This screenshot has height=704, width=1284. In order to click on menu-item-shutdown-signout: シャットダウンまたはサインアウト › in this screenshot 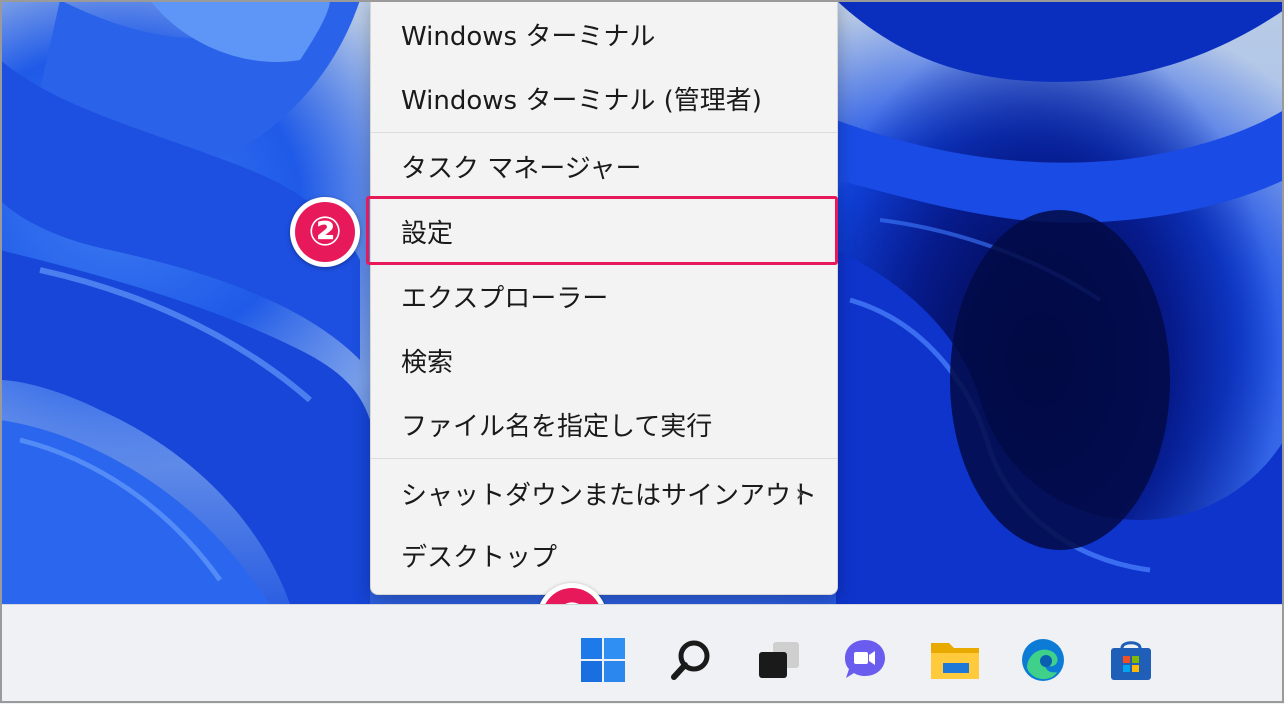, I will do `click(604, 493)`.